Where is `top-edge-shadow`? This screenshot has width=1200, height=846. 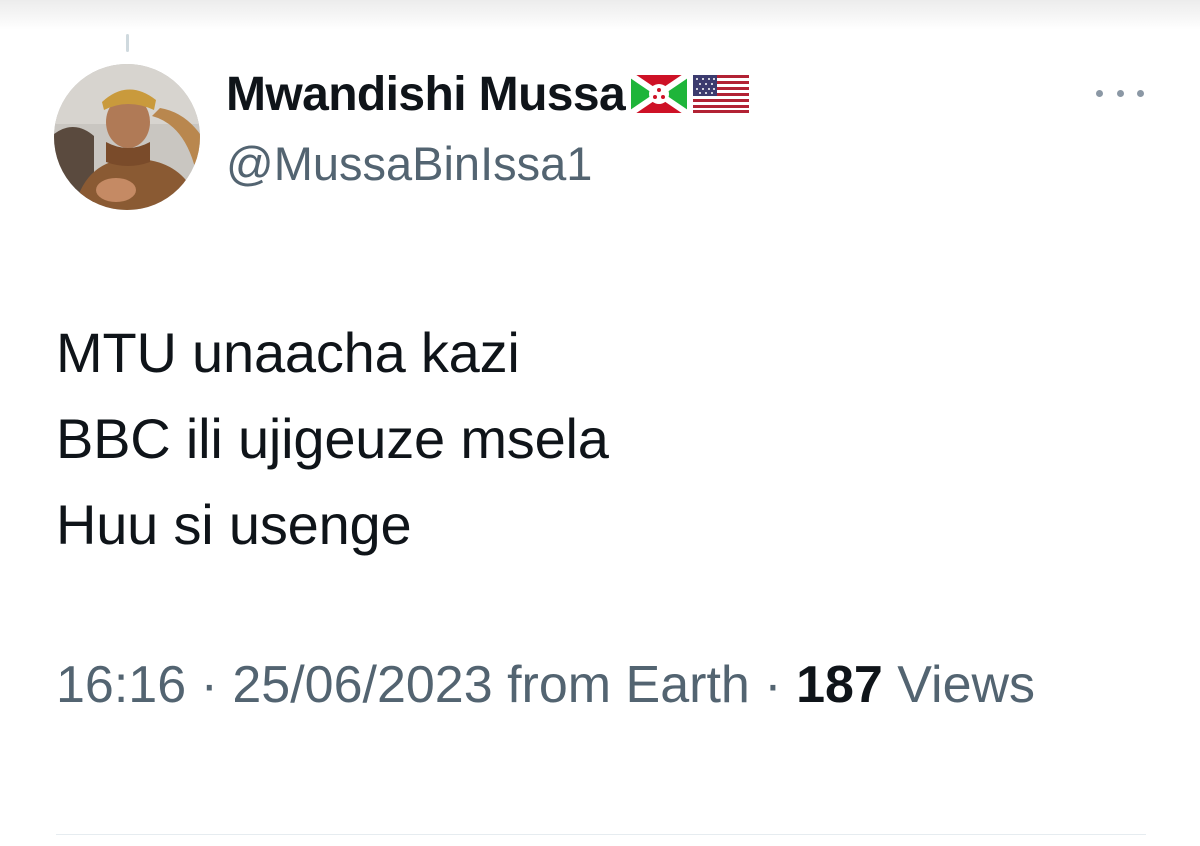
top-edge-shadow is located at coordinates (600, 15).